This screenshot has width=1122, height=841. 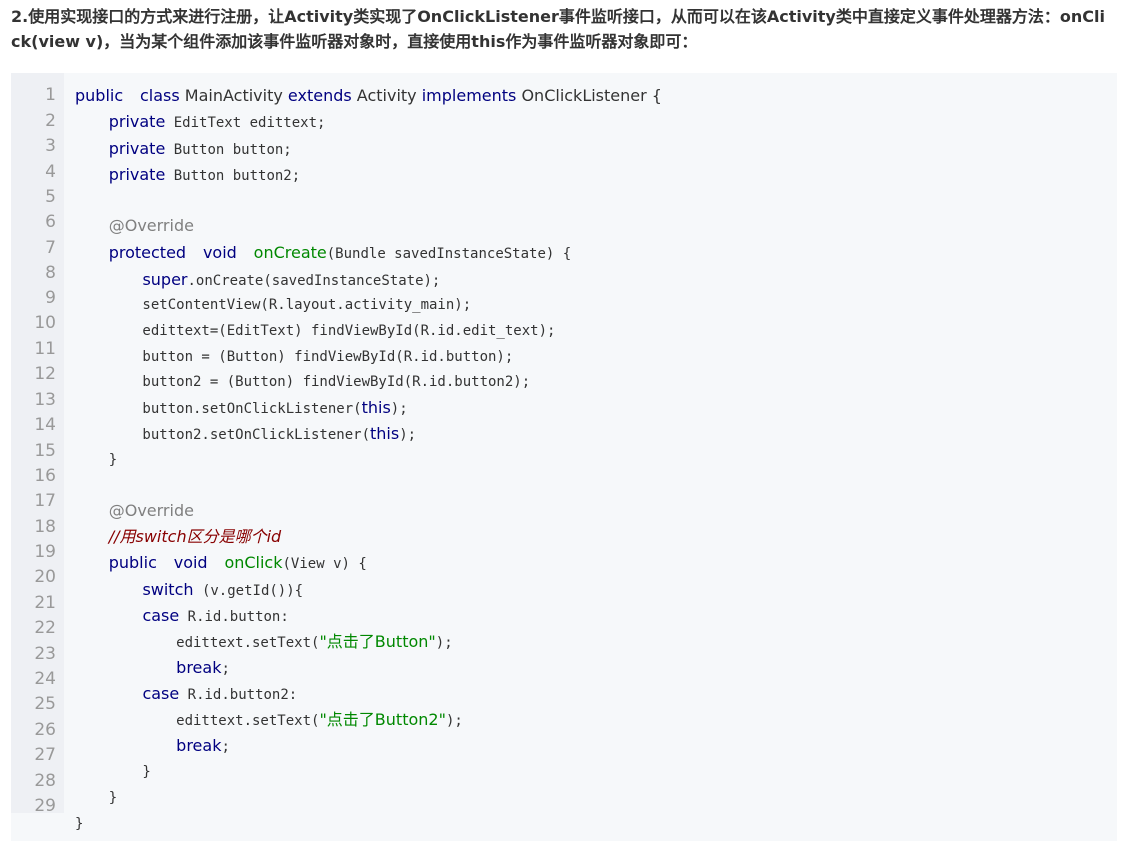 What do you see at coordinates (238, 695) in the screenshot?
I see `code-token: R.id.button2:` at bounding box center [238, 695].